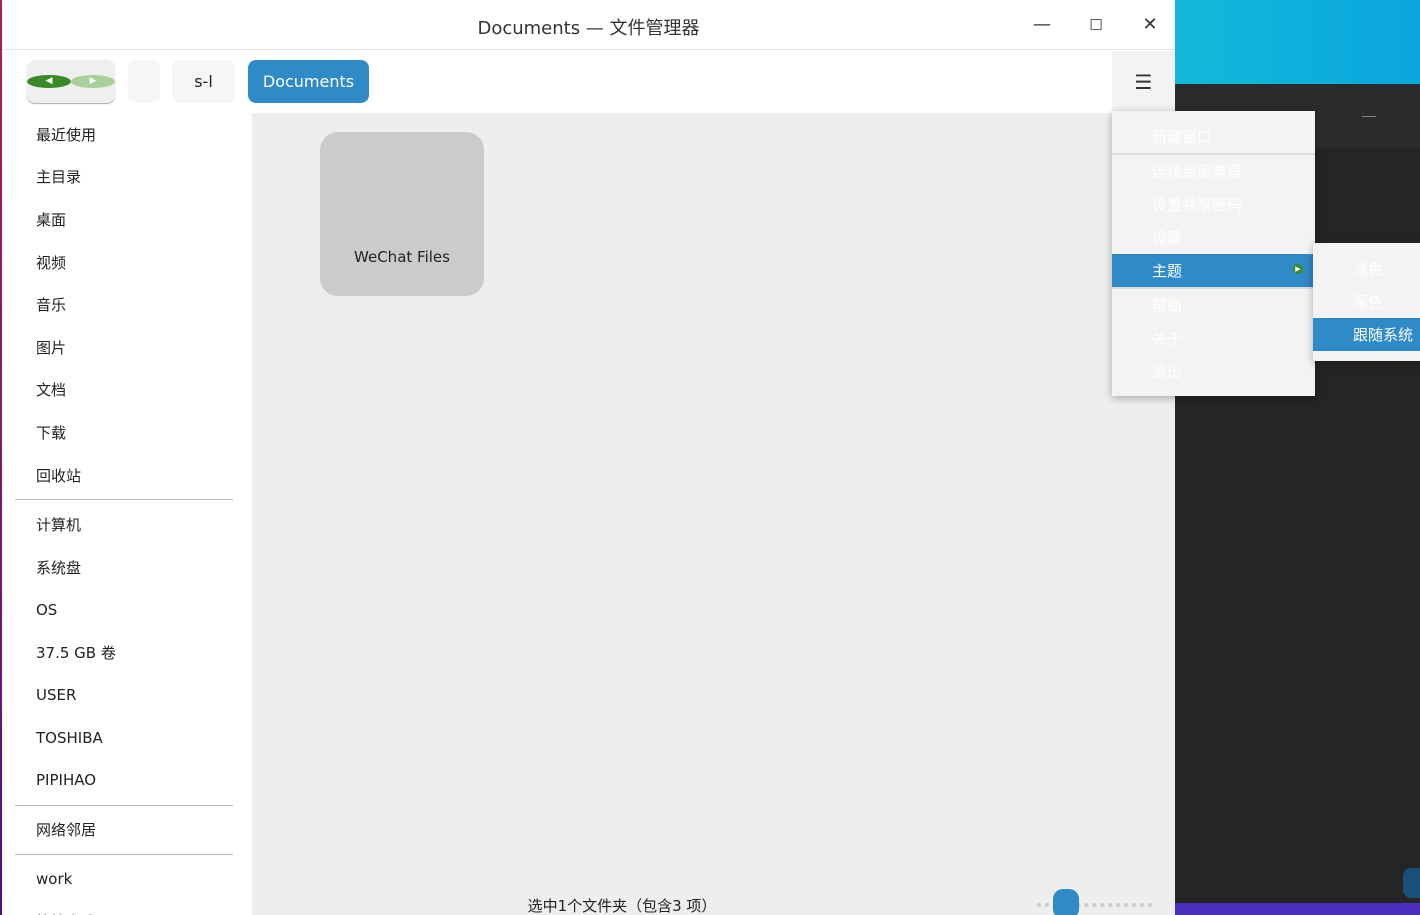 This screenshot has width=1420, height=915. What do you see at coordinates (588, 28) in the screenshot?
I see `window-title: Documents — 文件管理器` at bounding box center [588, 28].